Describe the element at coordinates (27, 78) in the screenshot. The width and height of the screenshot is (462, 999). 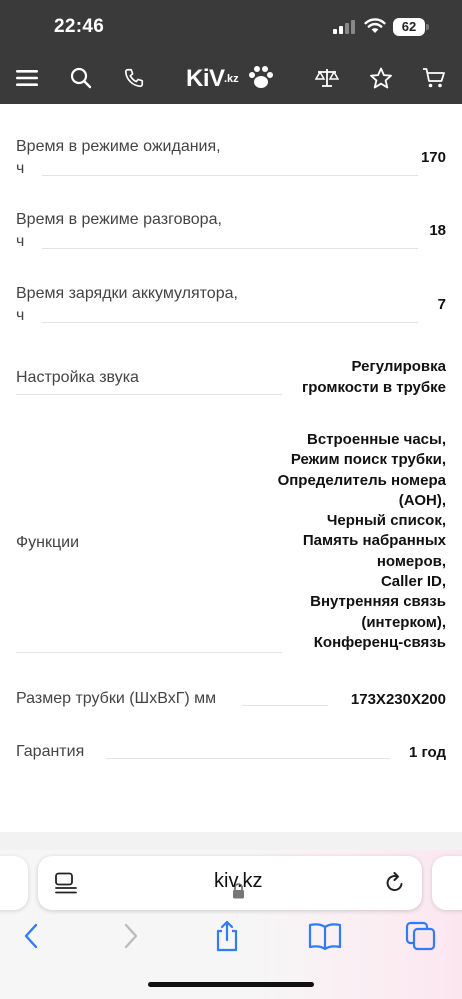
I see `menu-icon` at that location.